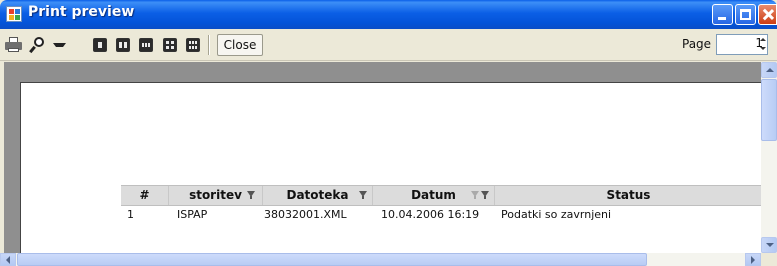  What do you see at coordinates (332, 259) in the screenshot?
I see `horizontal-scroll-thumb` at bounding box center [332, 259].